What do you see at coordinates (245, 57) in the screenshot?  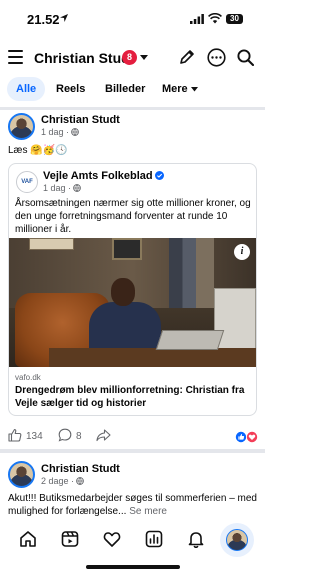 I see `search-icon` at bounding box center [245, 57].